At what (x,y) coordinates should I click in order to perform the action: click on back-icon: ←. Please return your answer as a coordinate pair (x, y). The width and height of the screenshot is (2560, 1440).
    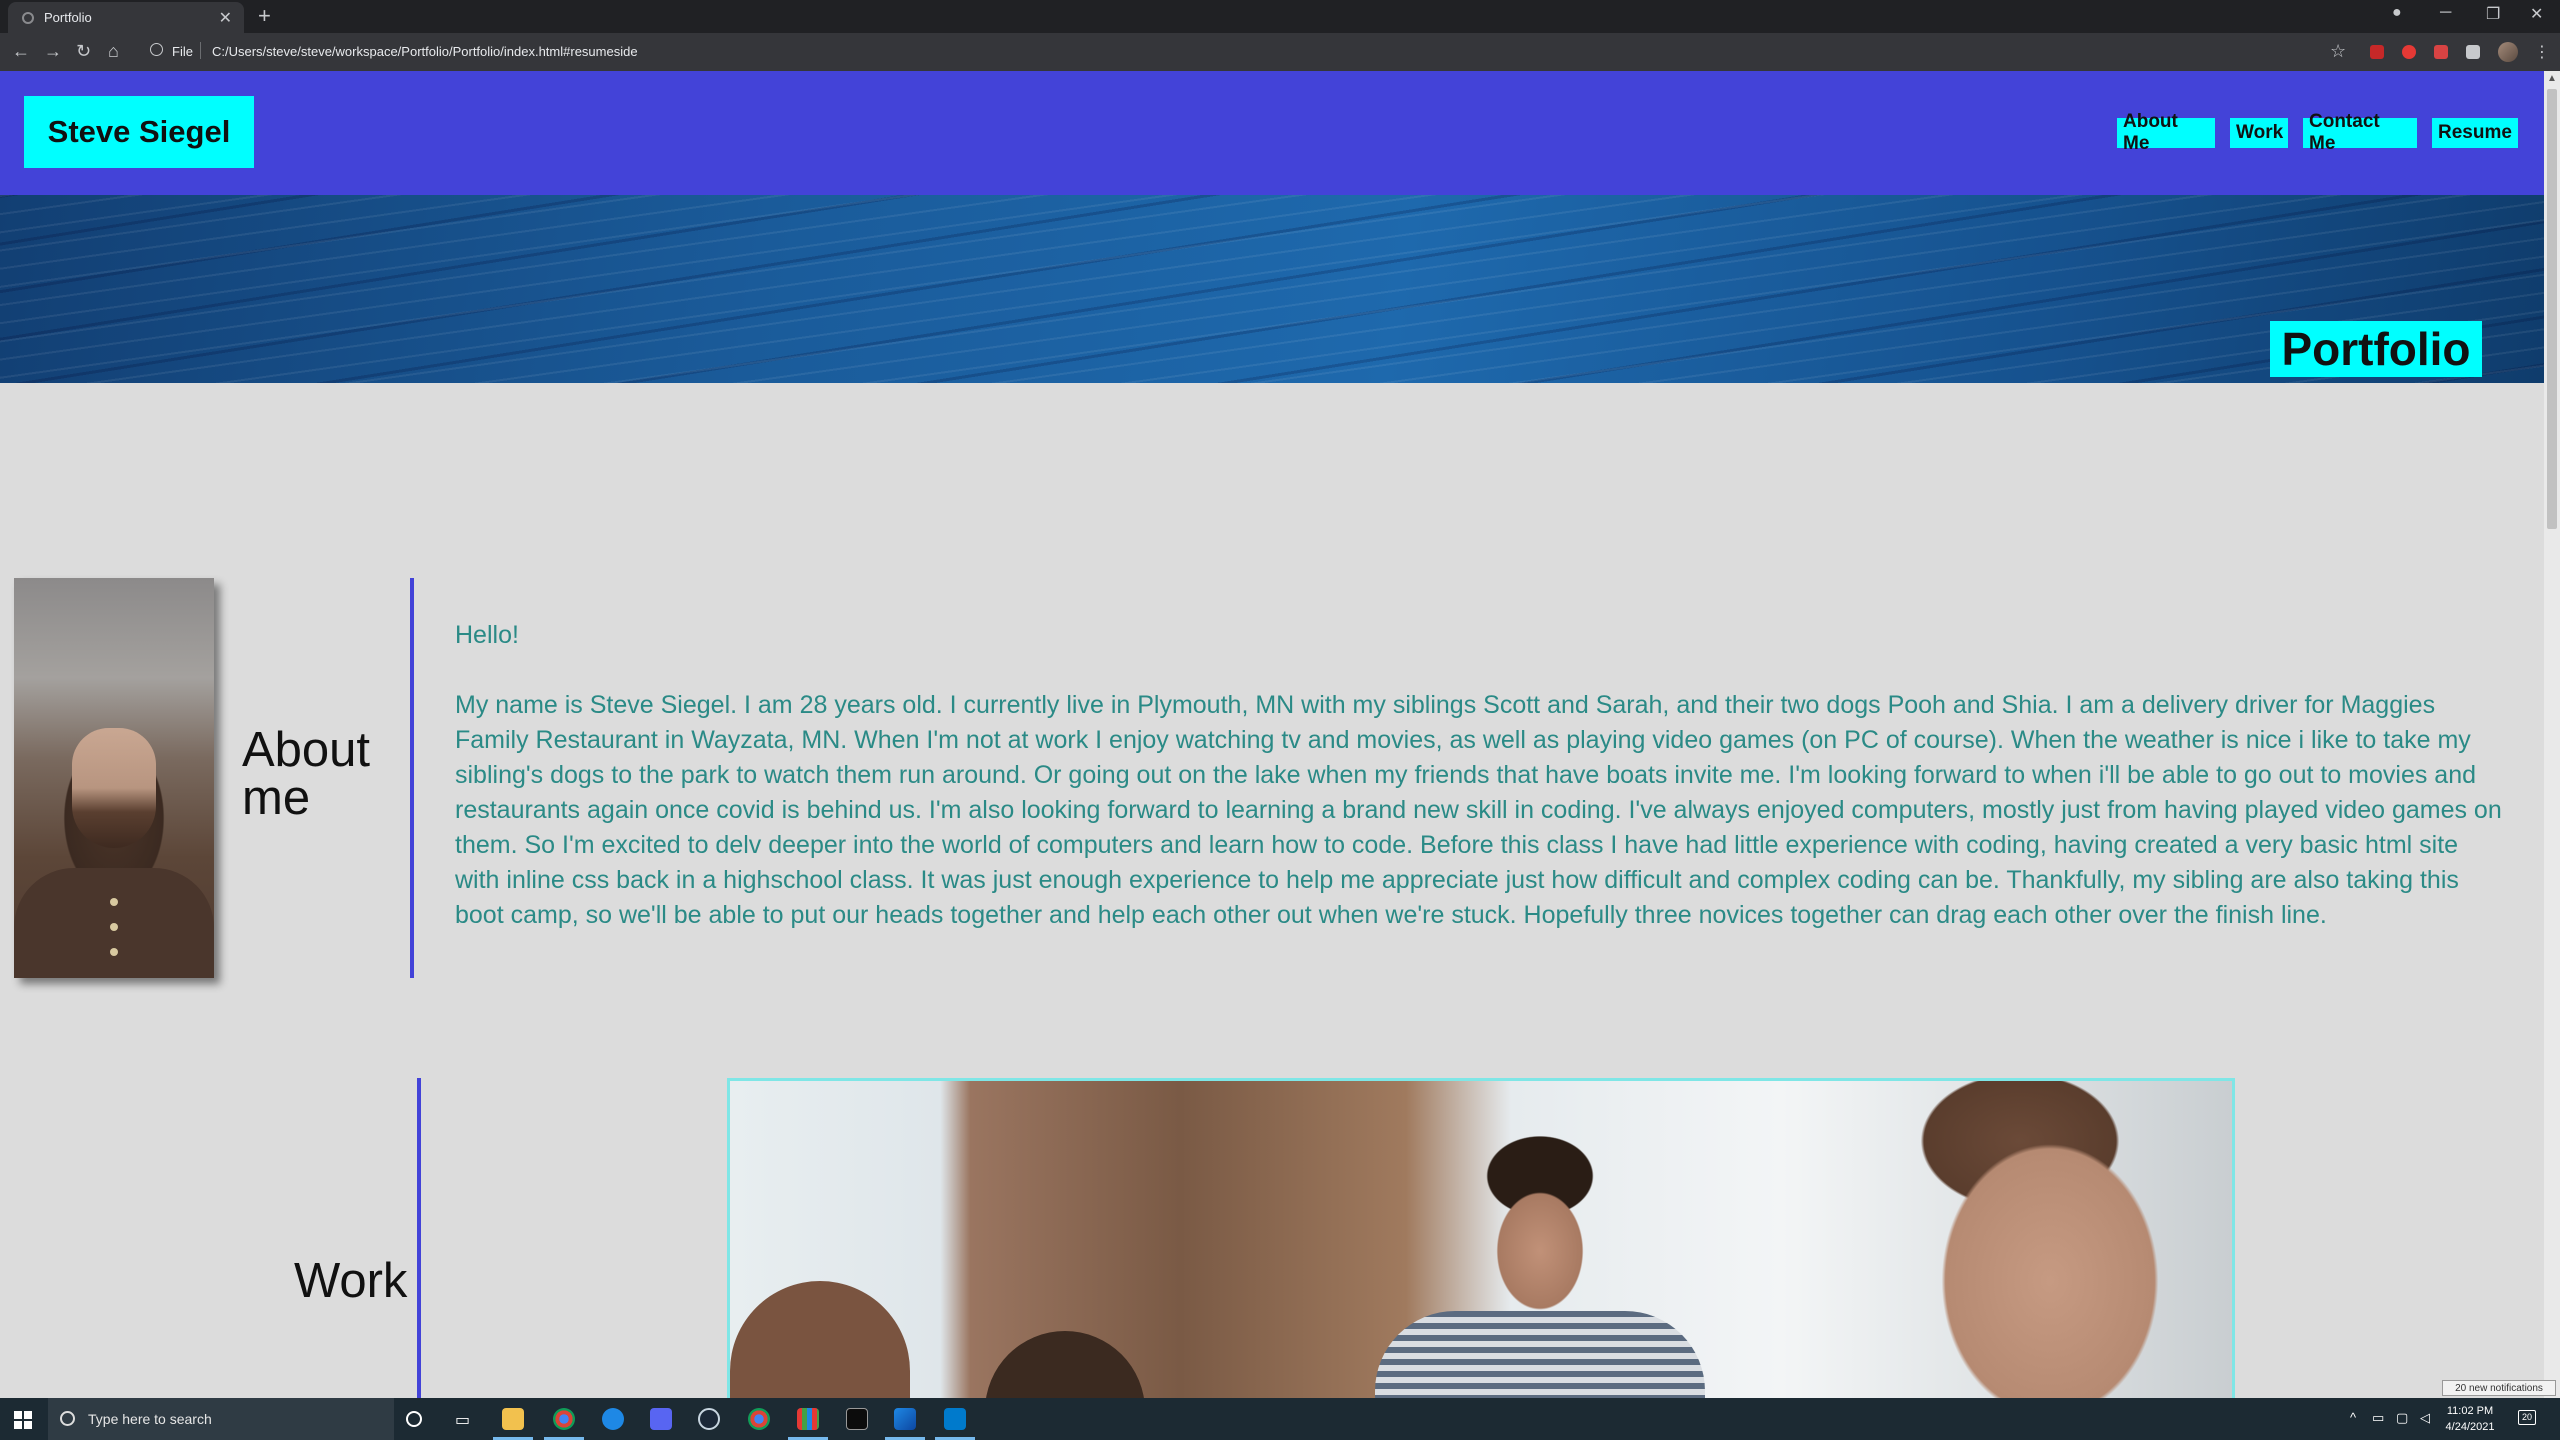
    Looking at the image, I should click on (21, 51).